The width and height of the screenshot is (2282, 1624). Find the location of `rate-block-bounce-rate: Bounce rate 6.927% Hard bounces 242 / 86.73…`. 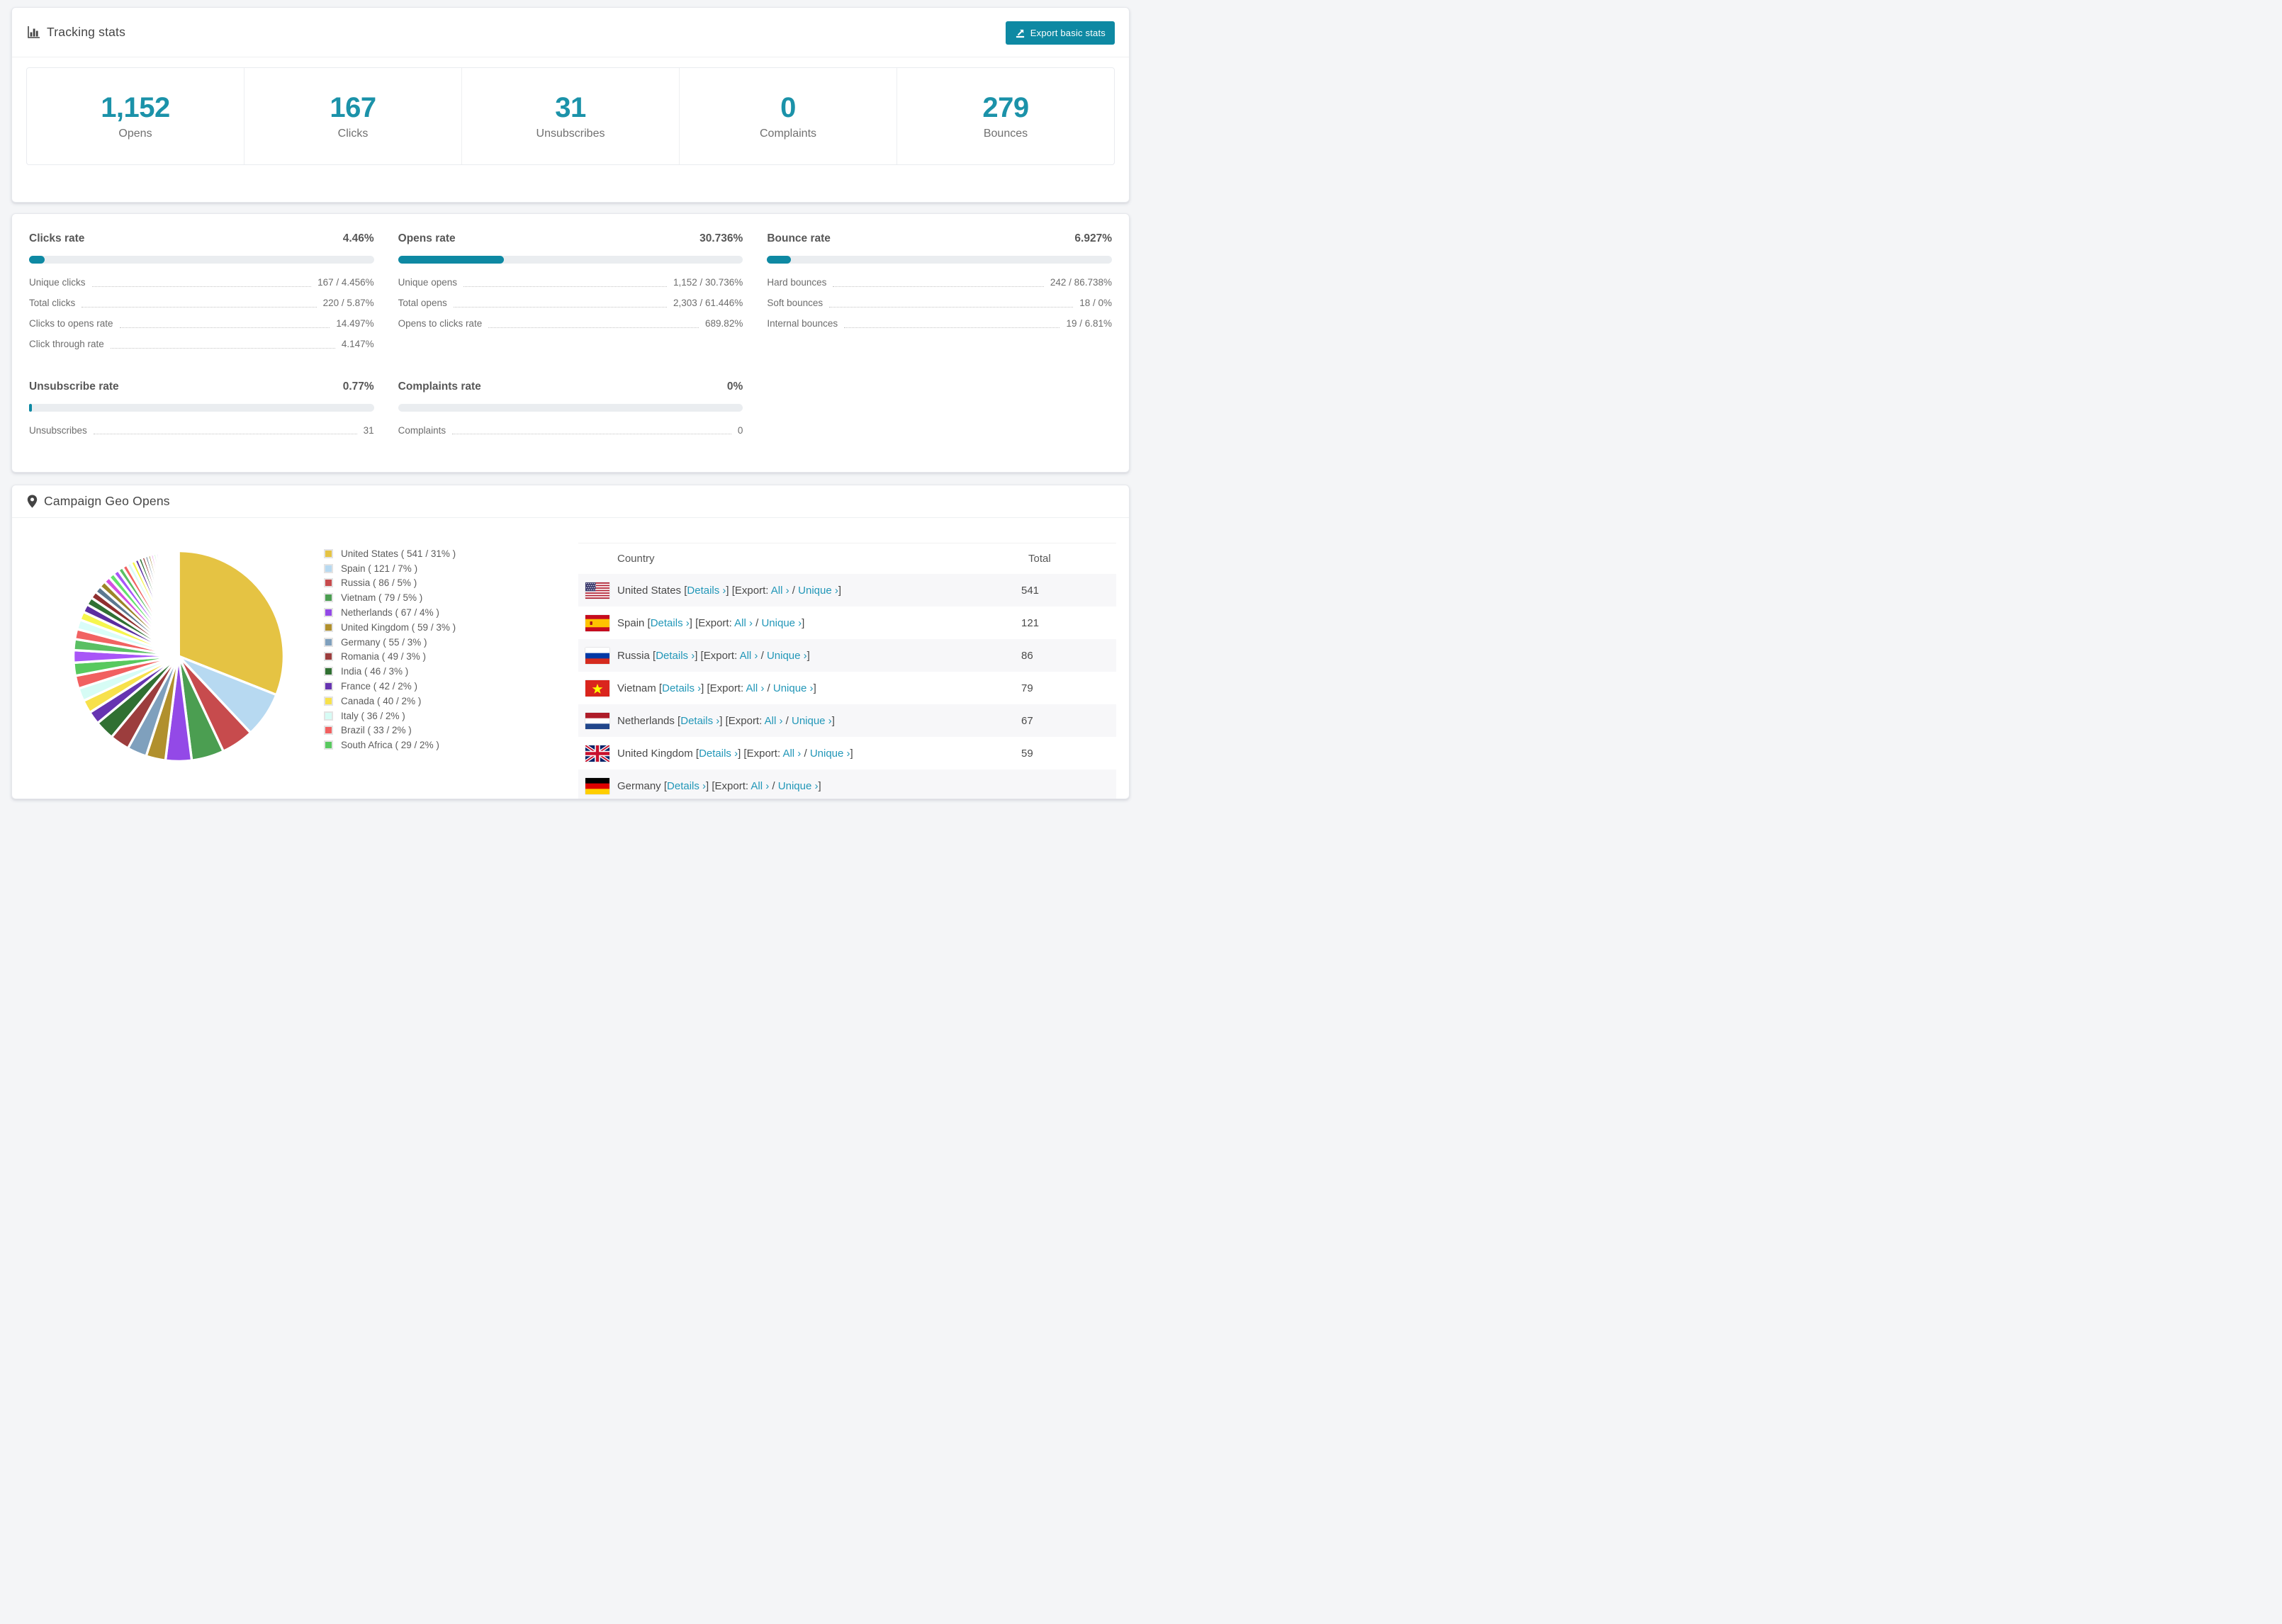

rate-block-bounce-rate: Bounce rate 6.927% Hard bounces 242 / 86.73… is located at coordinates (940, 291).